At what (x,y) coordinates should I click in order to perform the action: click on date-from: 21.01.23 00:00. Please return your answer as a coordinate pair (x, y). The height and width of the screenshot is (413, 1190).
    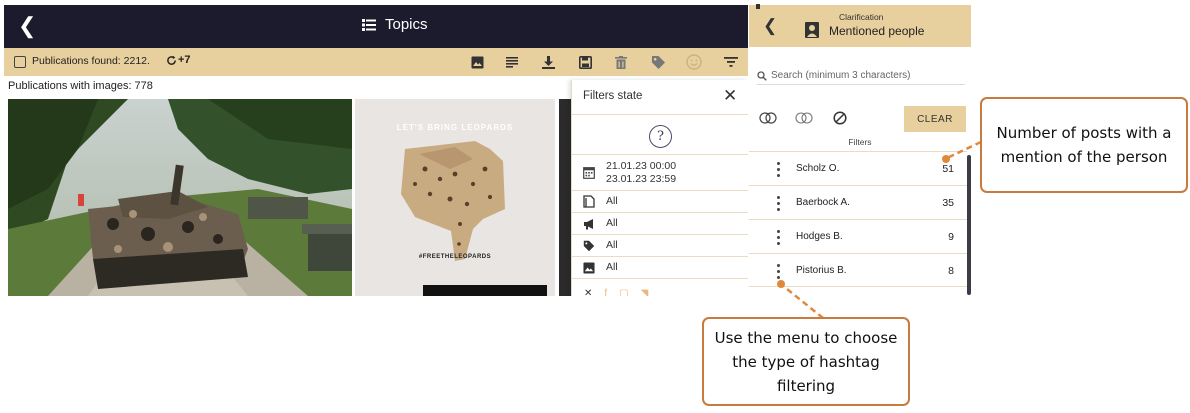
    Looking at the image, I should click on (641, 165).